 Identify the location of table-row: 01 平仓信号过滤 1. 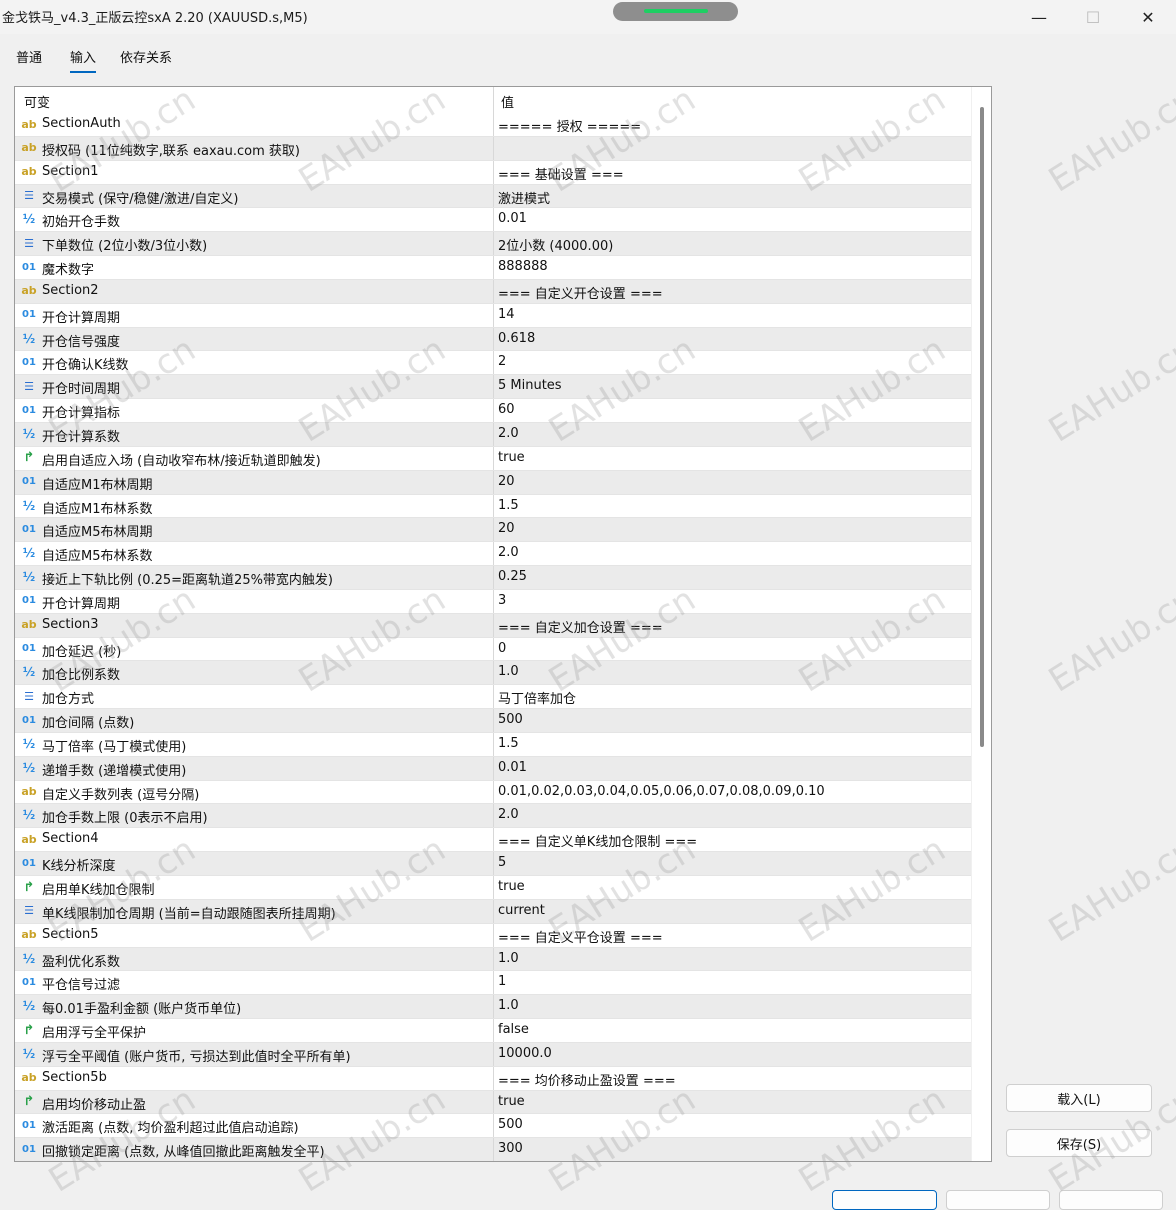
(494, 983).